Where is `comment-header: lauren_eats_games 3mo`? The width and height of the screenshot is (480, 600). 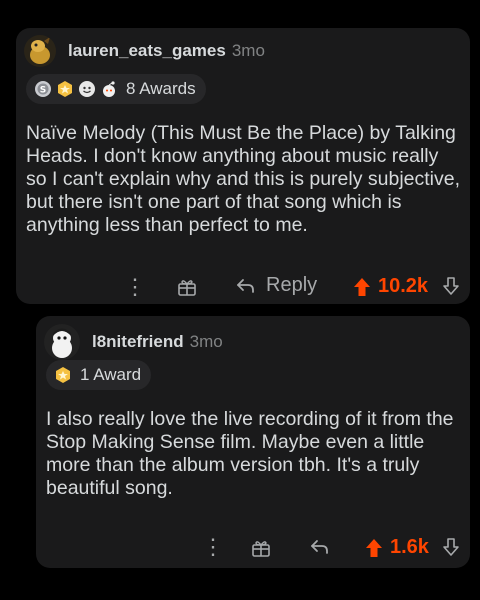 comment-header: lauren_eats_games 3mo is located at coordinates (144, 51).